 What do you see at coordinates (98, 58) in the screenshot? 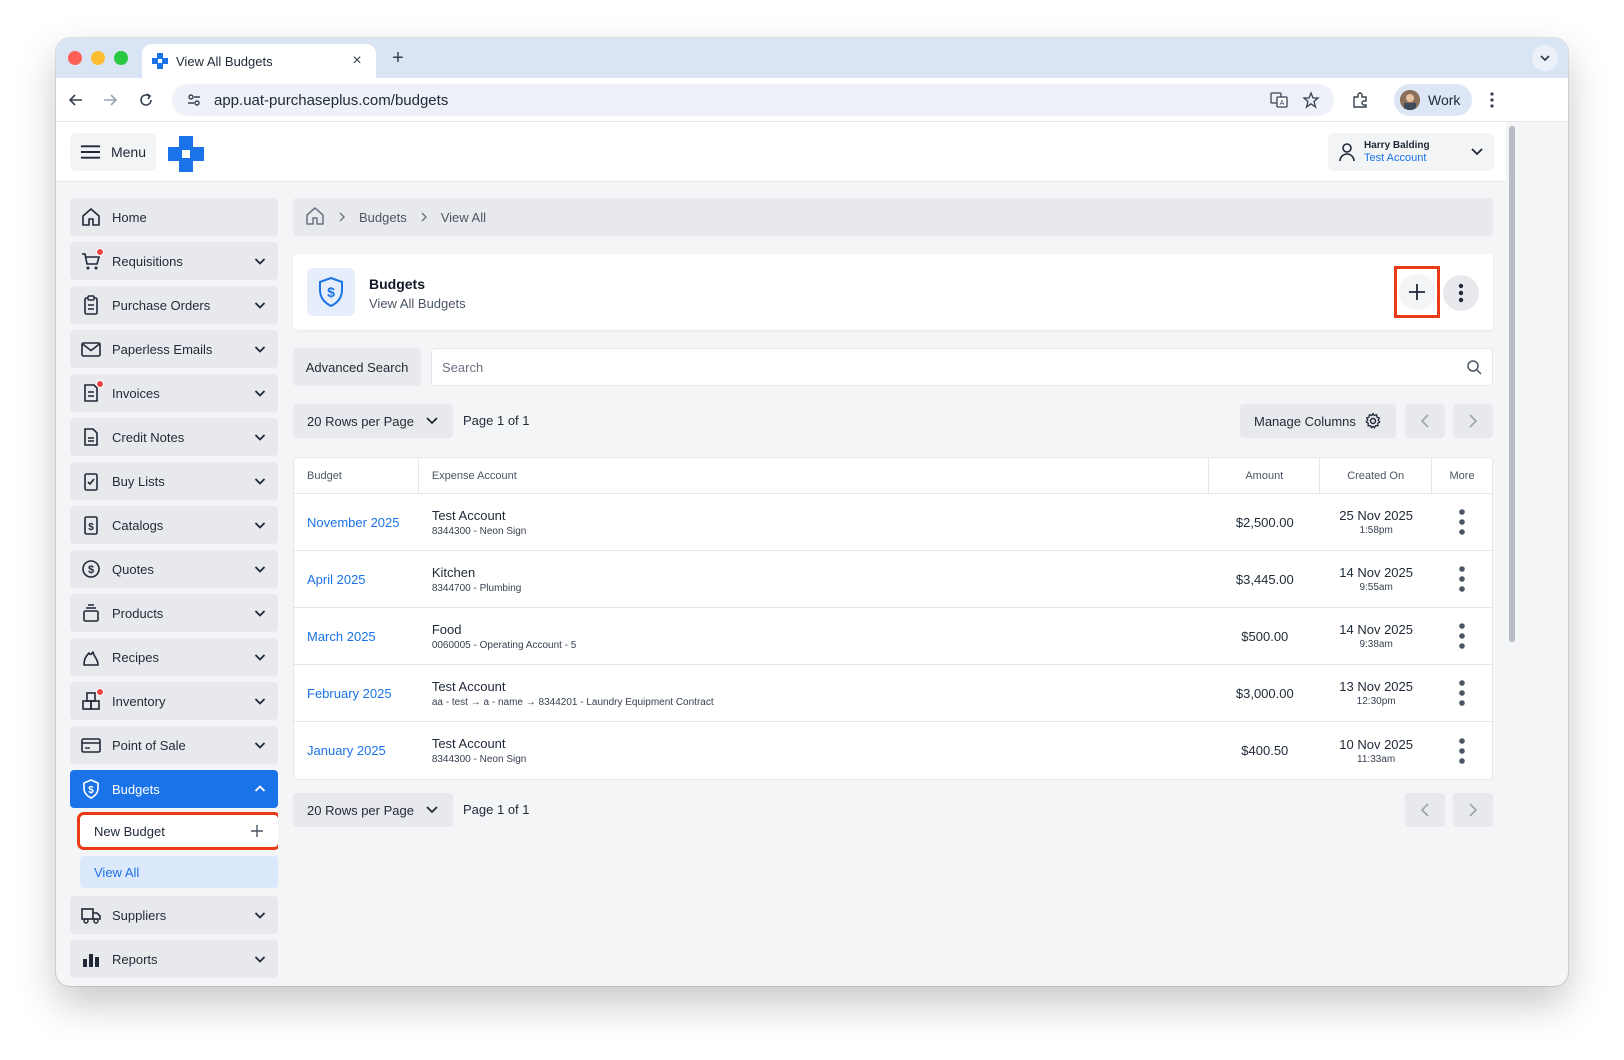
I see `minimize-window-button` at bounding box center [98, 58].